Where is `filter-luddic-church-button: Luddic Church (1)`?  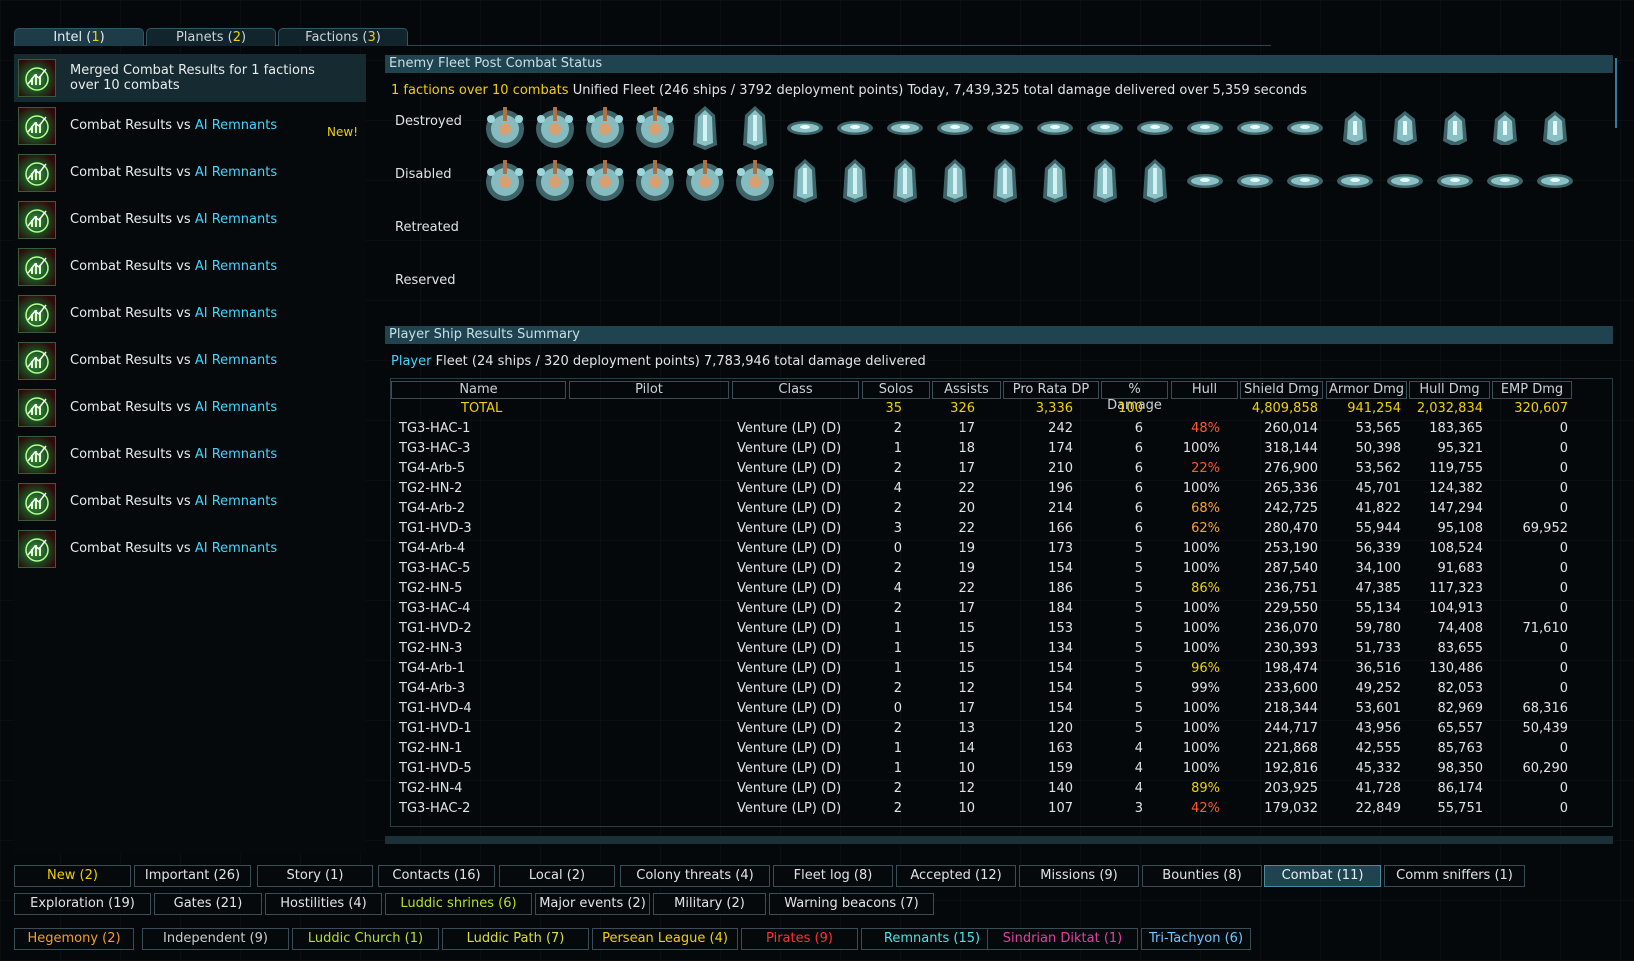 filter-luddic-church-button: Luddic Church (1) is located at coordinates (365, 939).